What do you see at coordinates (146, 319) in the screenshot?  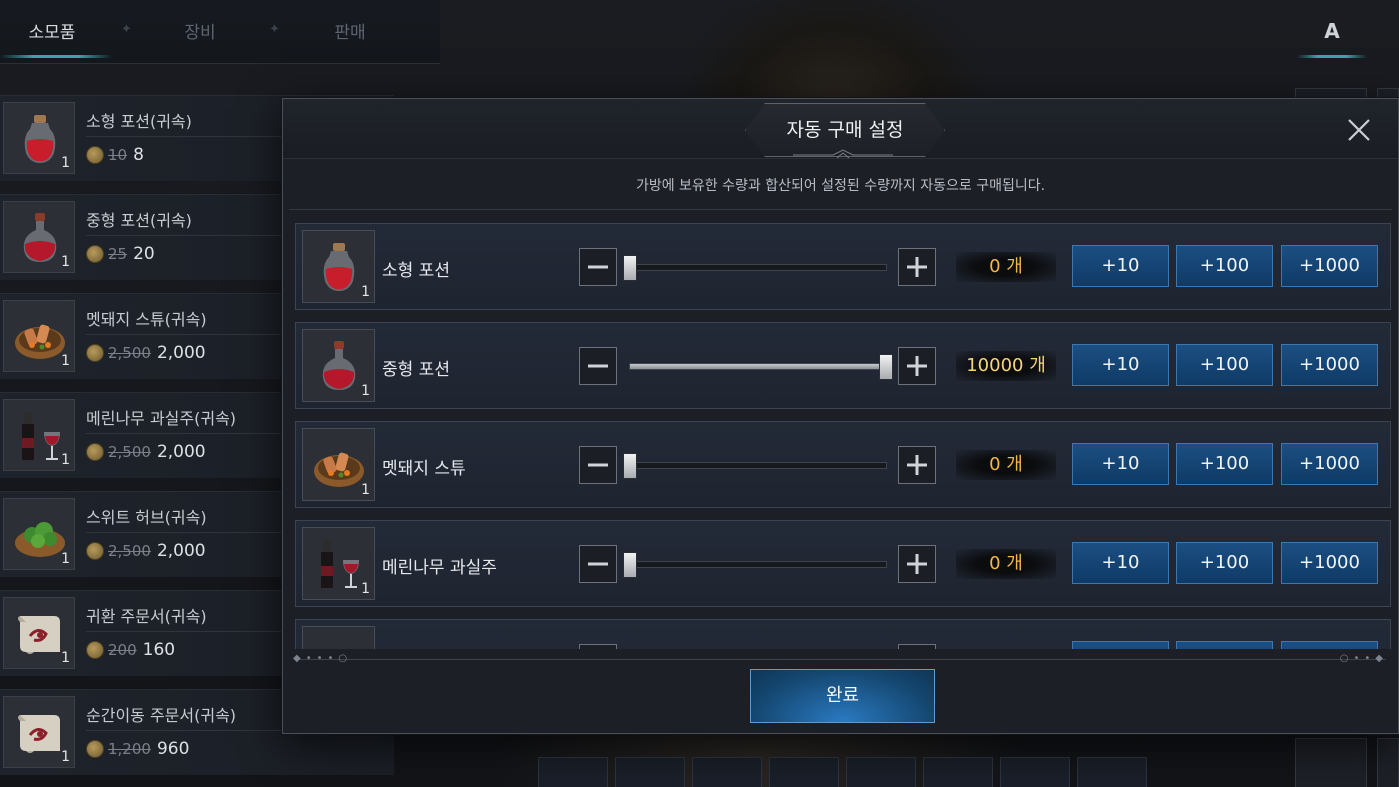 I see `item-name: 멧돼지 스튜(귀속)` at bounding box center [146, 319].